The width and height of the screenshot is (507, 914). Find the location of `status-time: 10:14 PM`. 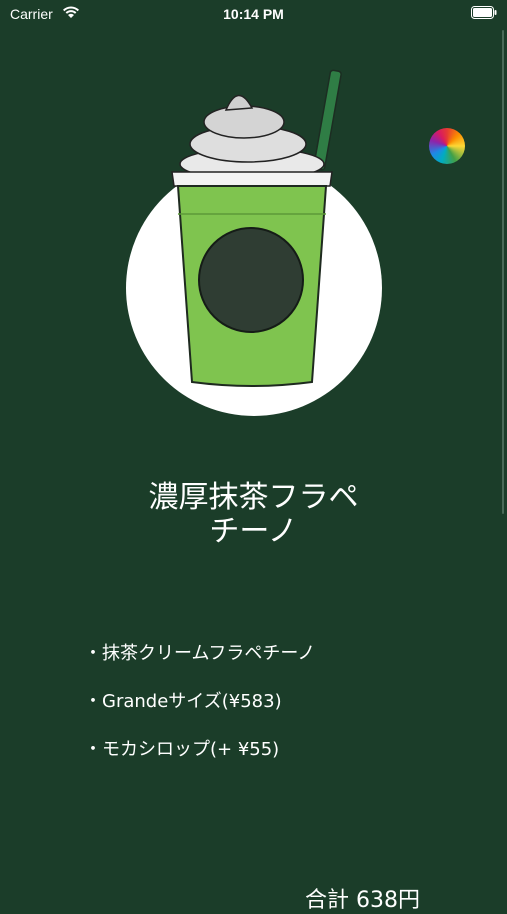

status-time: 10:14 PM is located at coordinates (253, 14).